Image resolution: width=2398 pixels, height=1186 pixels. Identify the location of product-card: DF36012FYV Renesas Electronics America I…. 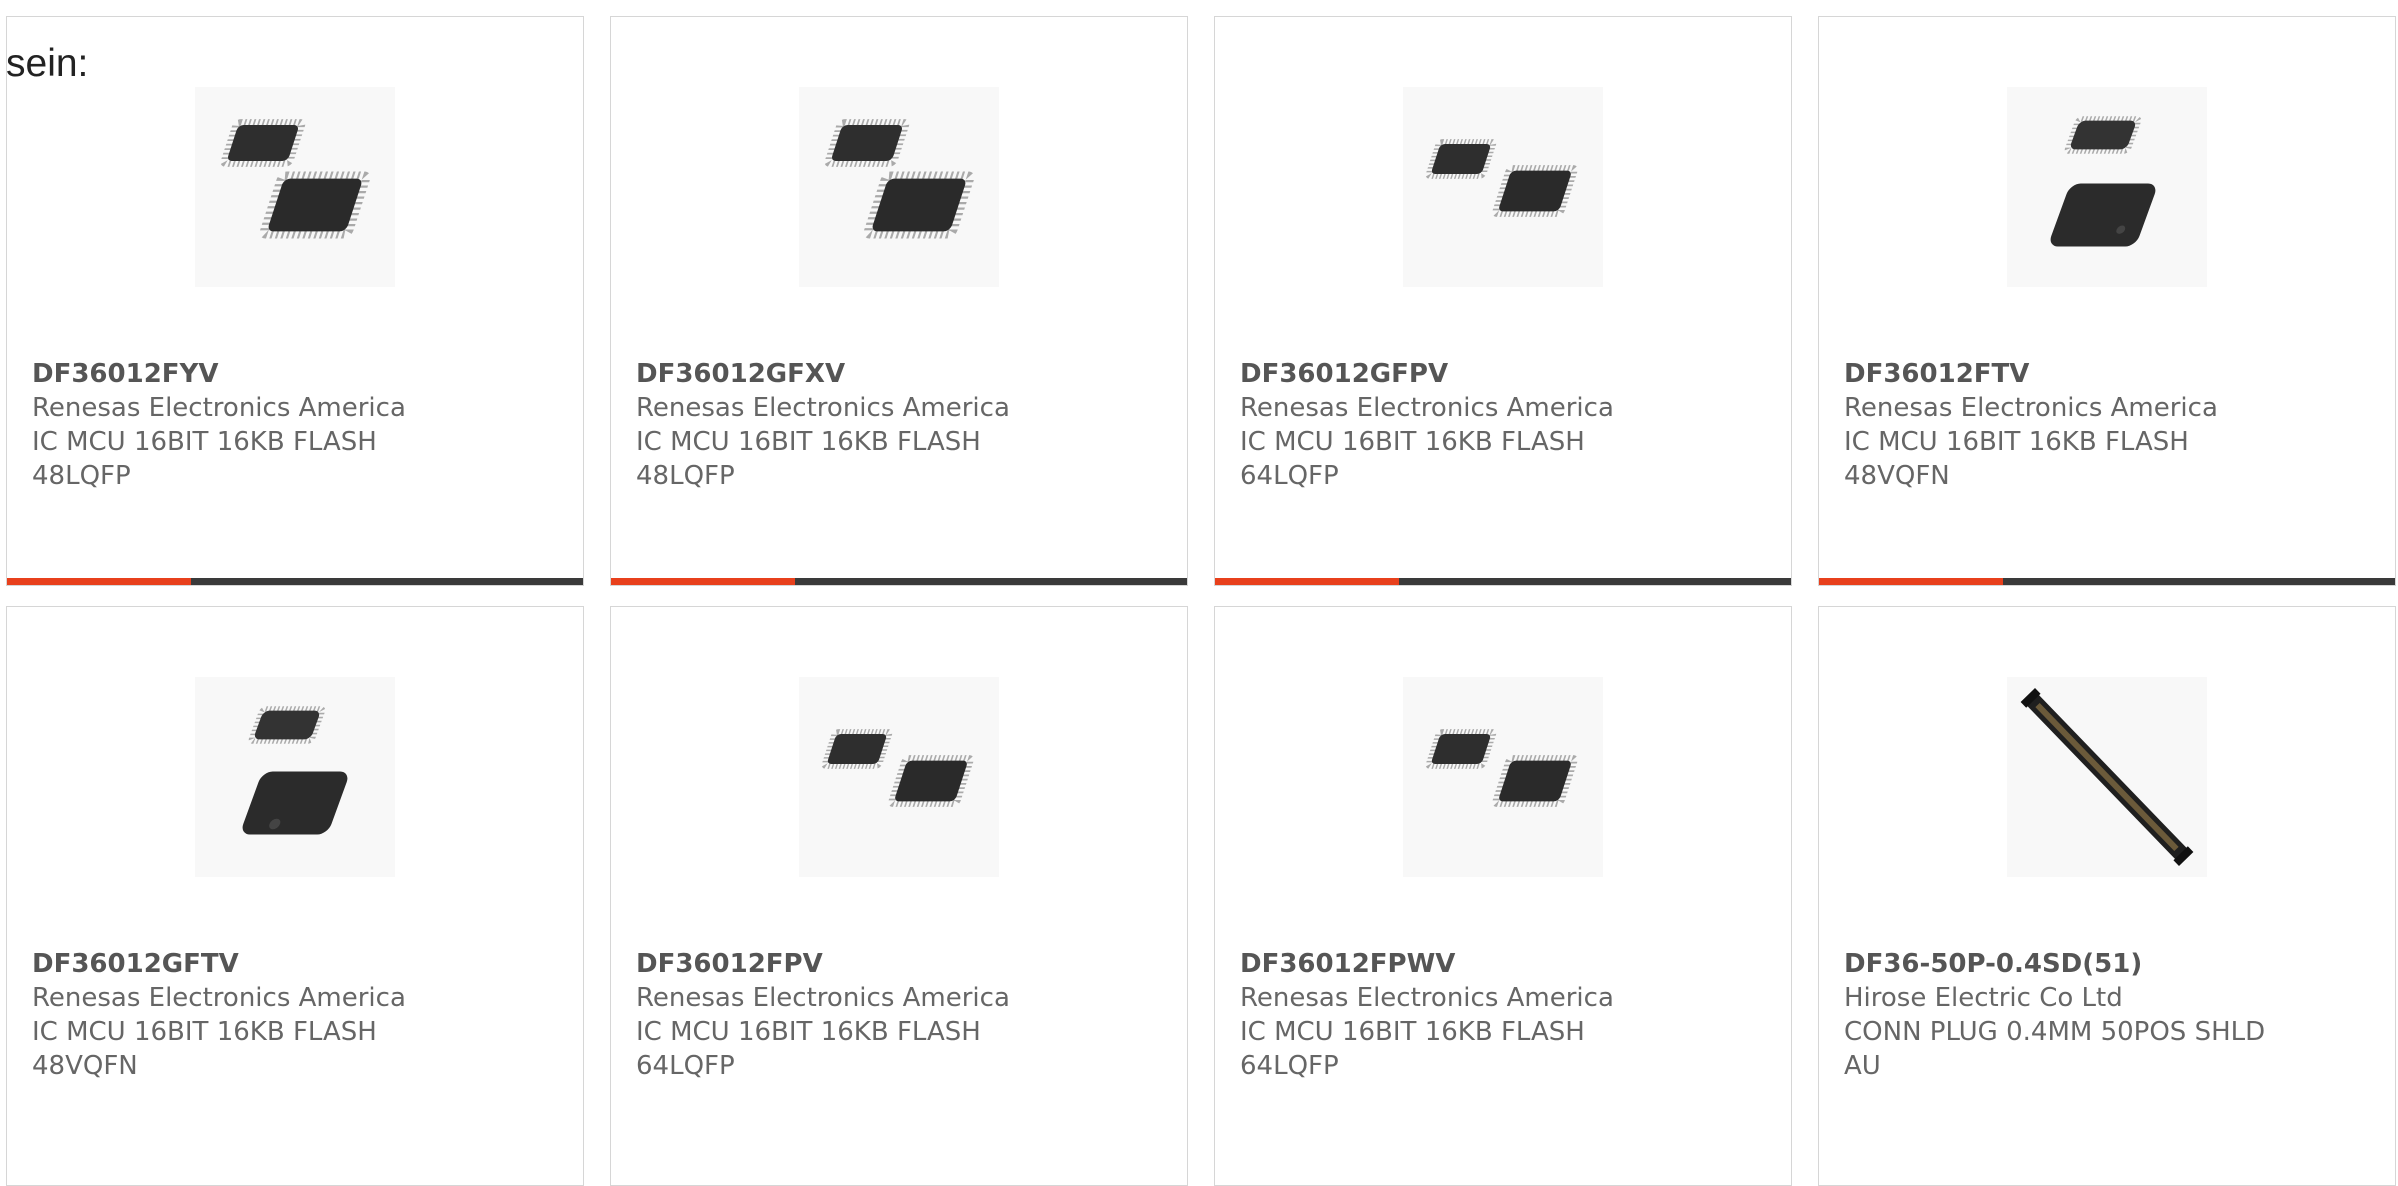
(295, 301).